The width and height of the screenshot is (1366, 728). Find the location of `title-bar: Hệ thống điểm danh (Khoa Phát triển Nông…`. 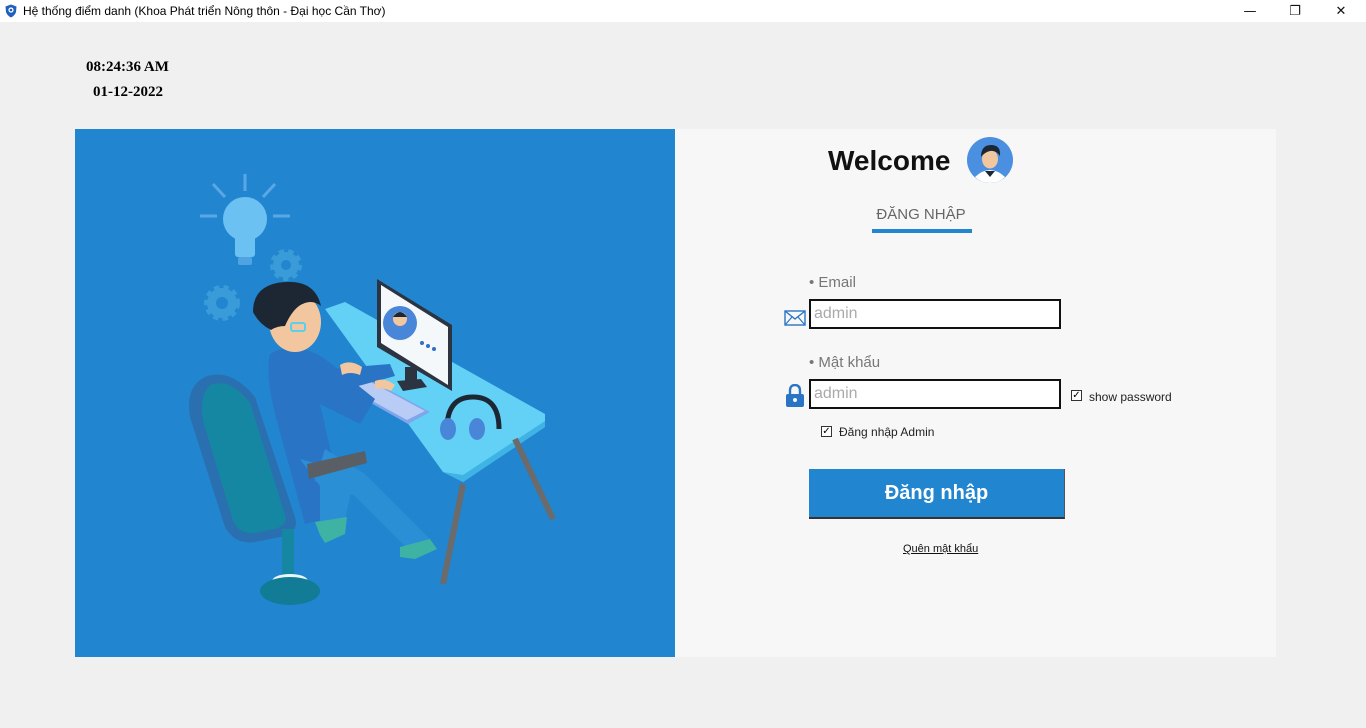

title-bar: Hệ thống điểm danh (Khoa Phát triển Nông… is located at coordinates (683, 11).